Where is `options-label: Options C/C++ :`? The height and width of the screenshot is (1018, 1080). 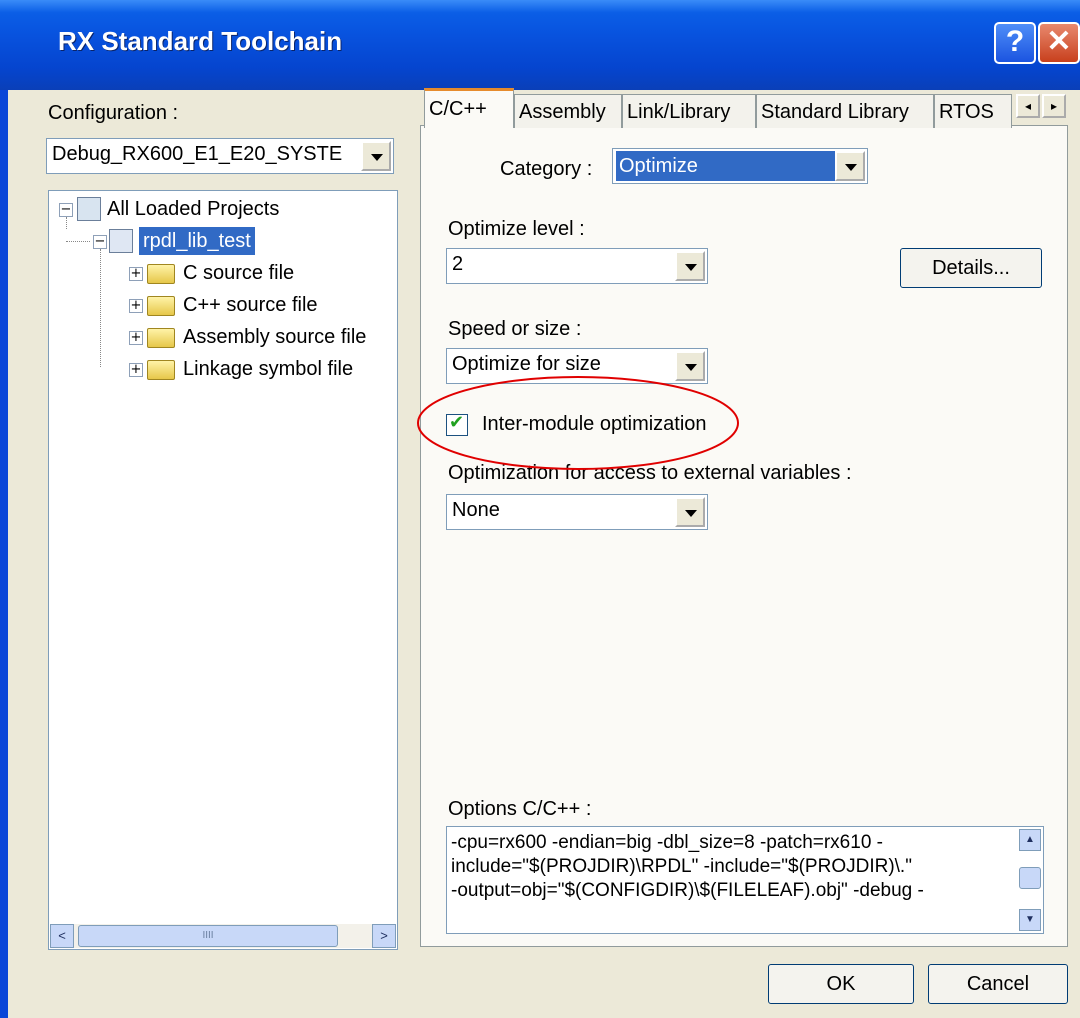 options-label: Options C/C++ : is located at coordinates (520, 809).